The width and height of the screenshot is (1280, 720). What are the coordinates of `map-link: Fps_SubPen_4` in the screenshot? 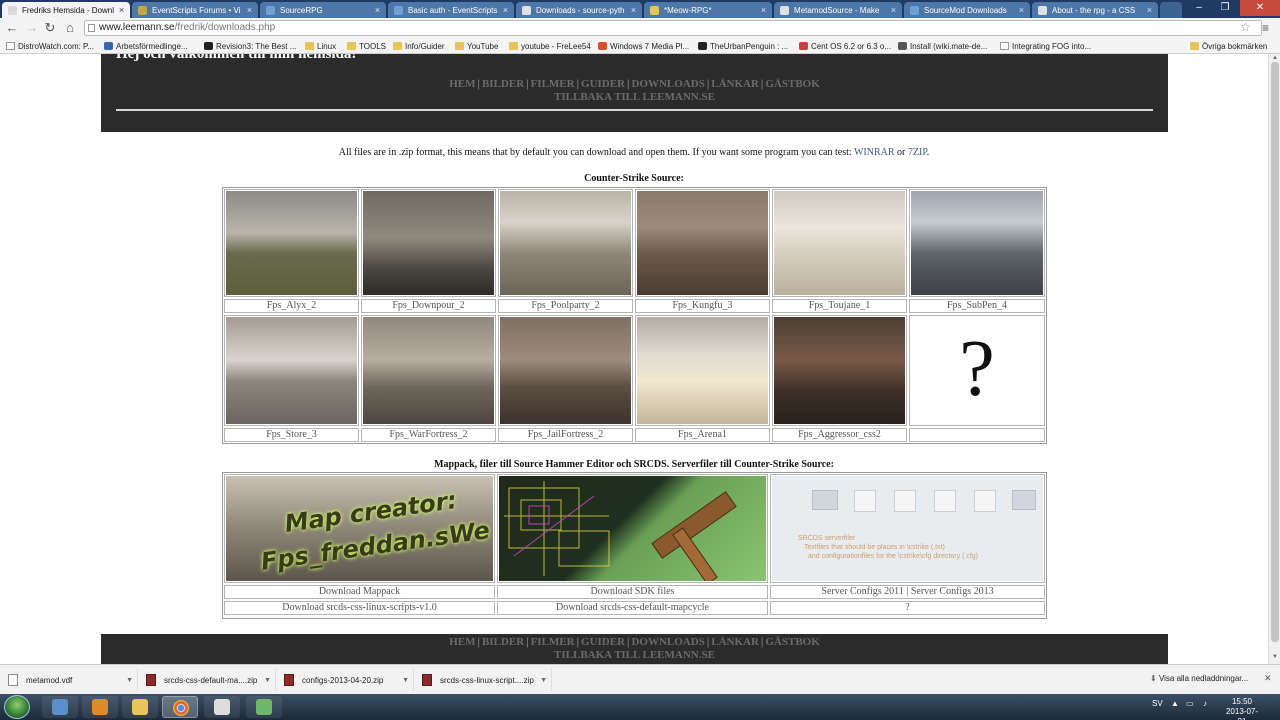 It's located at (977, 306).